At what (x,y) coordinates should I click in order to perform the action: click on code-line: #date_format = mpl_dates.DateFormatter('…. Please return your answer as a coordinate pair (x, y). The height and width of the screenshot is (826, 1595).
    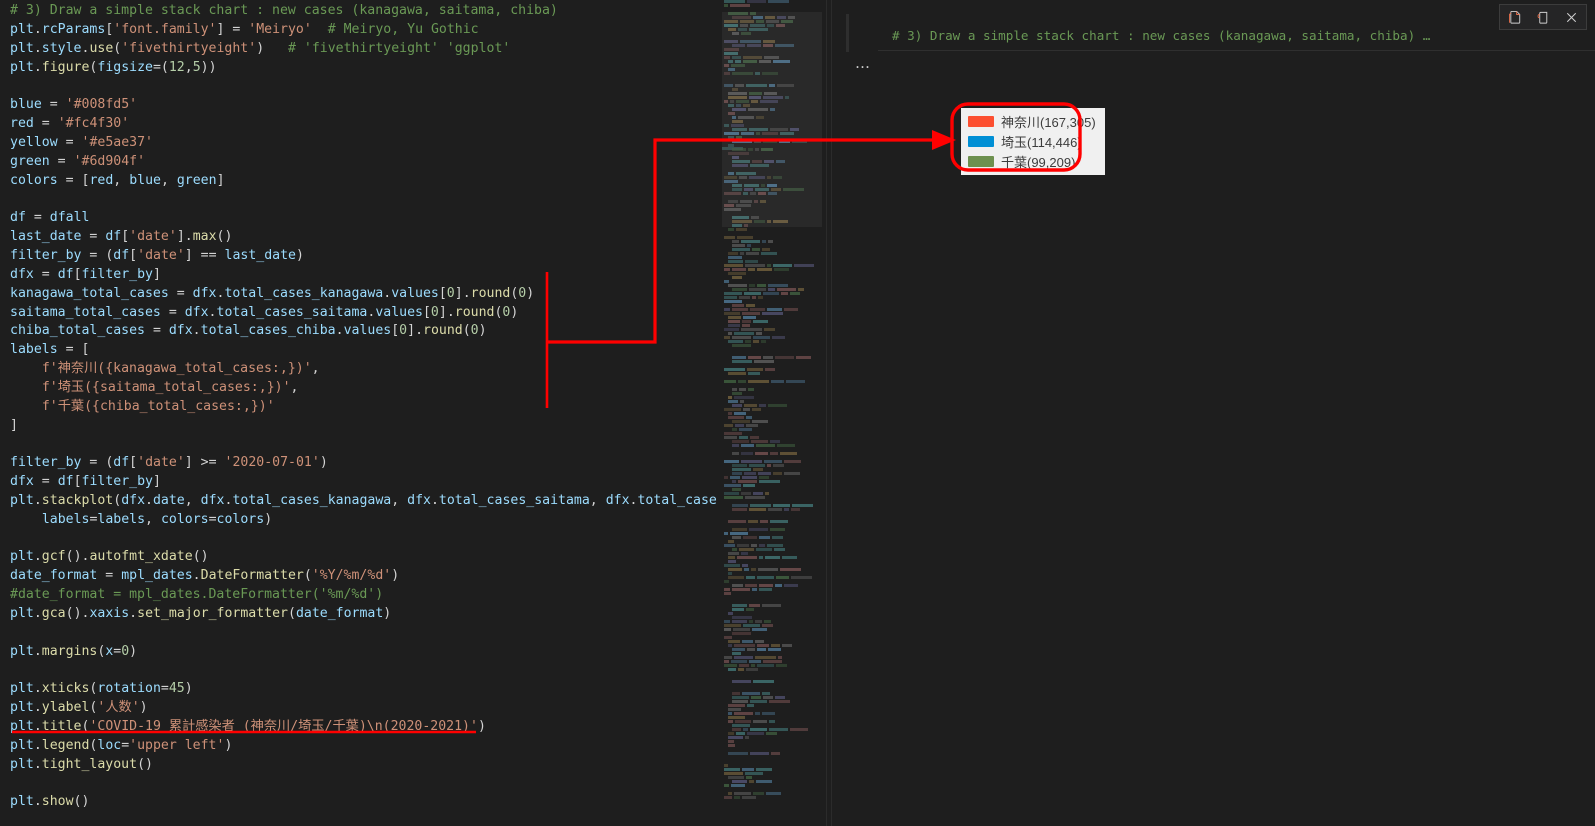
    Looking at the image, I should click on (364, 595).